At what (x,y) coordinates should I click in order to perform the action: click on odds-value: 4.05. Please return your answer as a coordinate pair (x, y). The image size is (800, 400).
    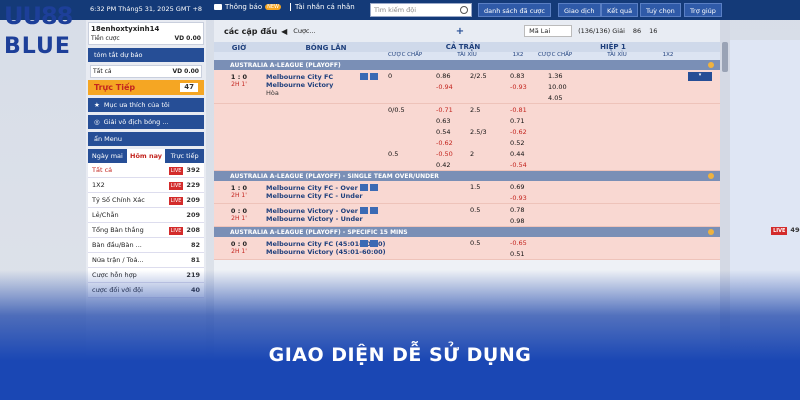
    Looking at the image, I should click on (555, 98).